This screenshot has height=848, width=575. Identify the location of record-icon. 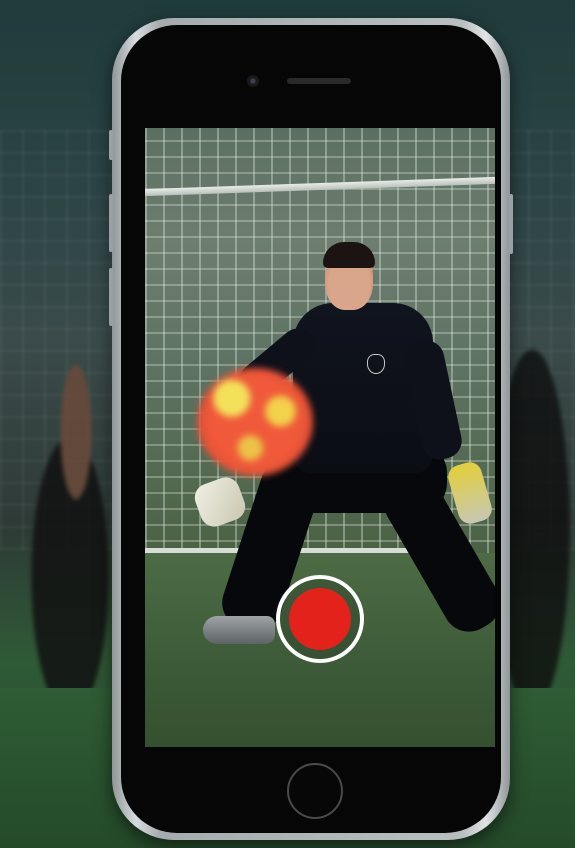
(320, 619).